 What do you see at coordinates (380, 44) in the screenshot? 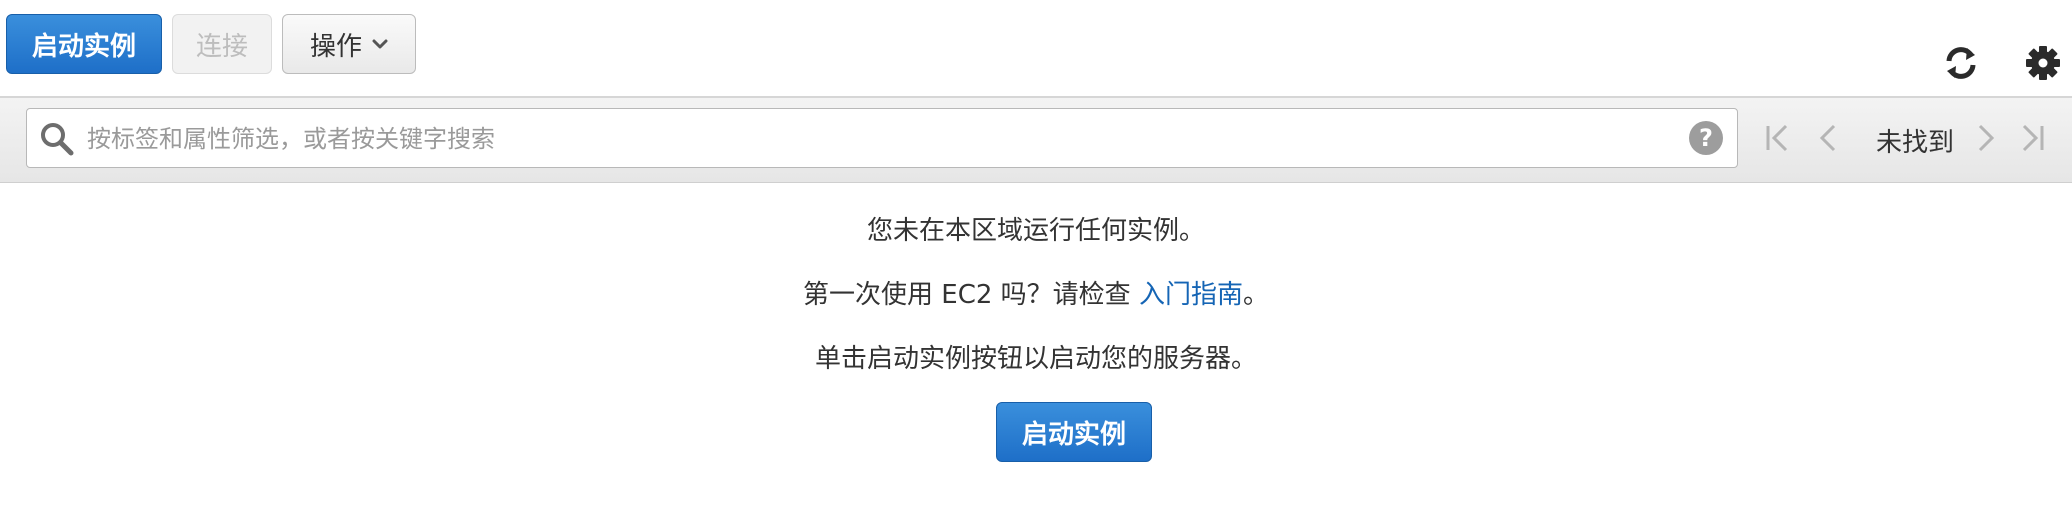
I see `chevron-down-icon` at bounding box center [380, 44].